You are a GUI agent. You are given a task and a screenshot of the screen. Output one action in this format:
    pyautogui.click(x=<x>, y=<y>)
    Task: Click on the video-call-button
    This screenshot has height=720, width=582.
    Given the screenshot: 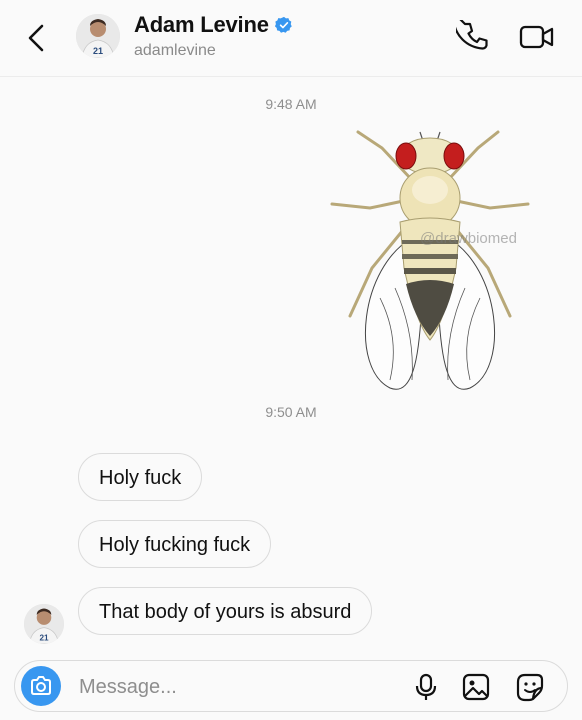 What is the action you would take?
    pyautogui.click(x=537, y=37)
    